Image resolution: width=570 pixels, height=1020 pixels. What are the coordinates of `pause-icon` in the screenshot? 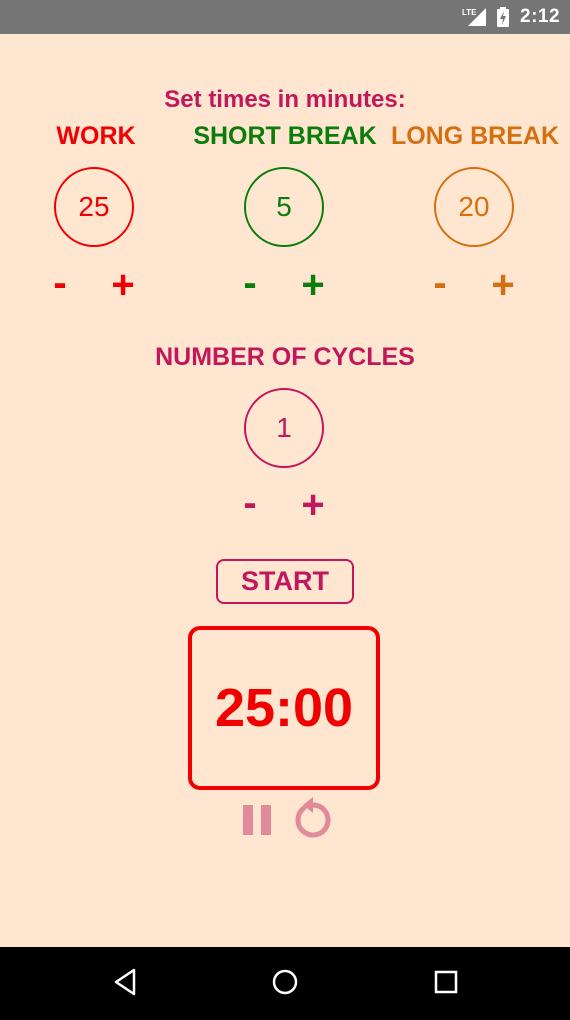 It's located at (257, 820).